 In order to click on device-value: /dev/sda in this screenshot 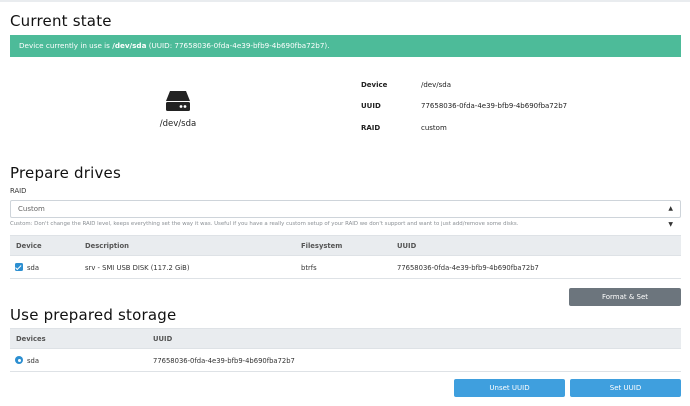, I will do `click(436, 85)`.